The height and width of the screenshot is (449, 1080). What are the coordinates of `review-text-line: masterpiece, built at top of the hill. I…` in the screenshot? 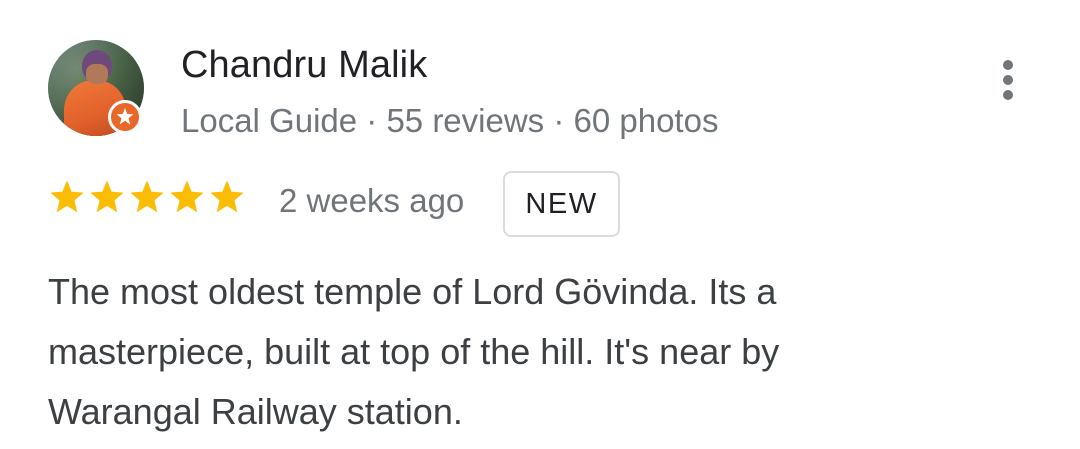 It's located at (414, 351).